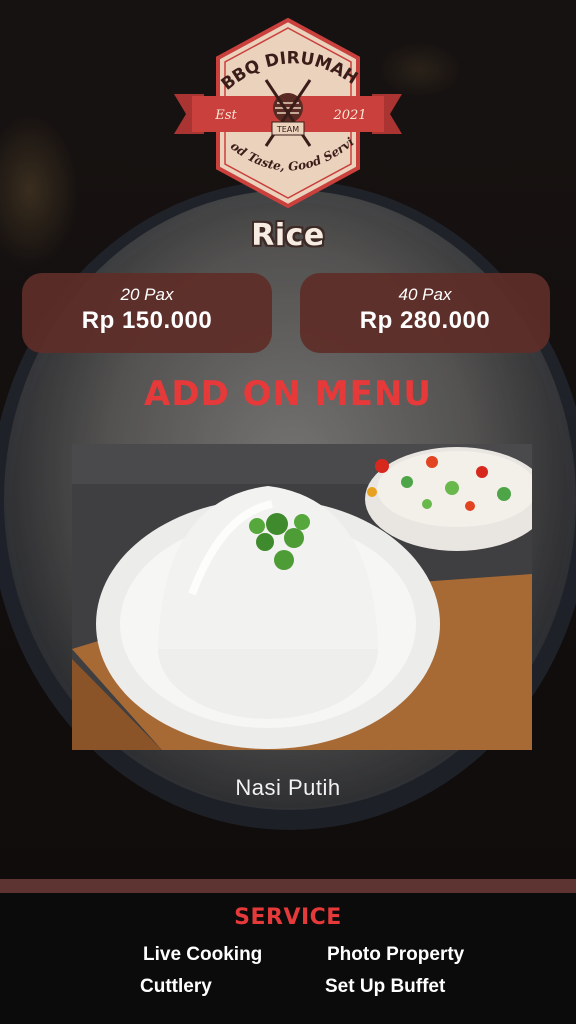 The image size is (576, 1024). I want to click on service-item: Live Cooking, so click(203, 954).